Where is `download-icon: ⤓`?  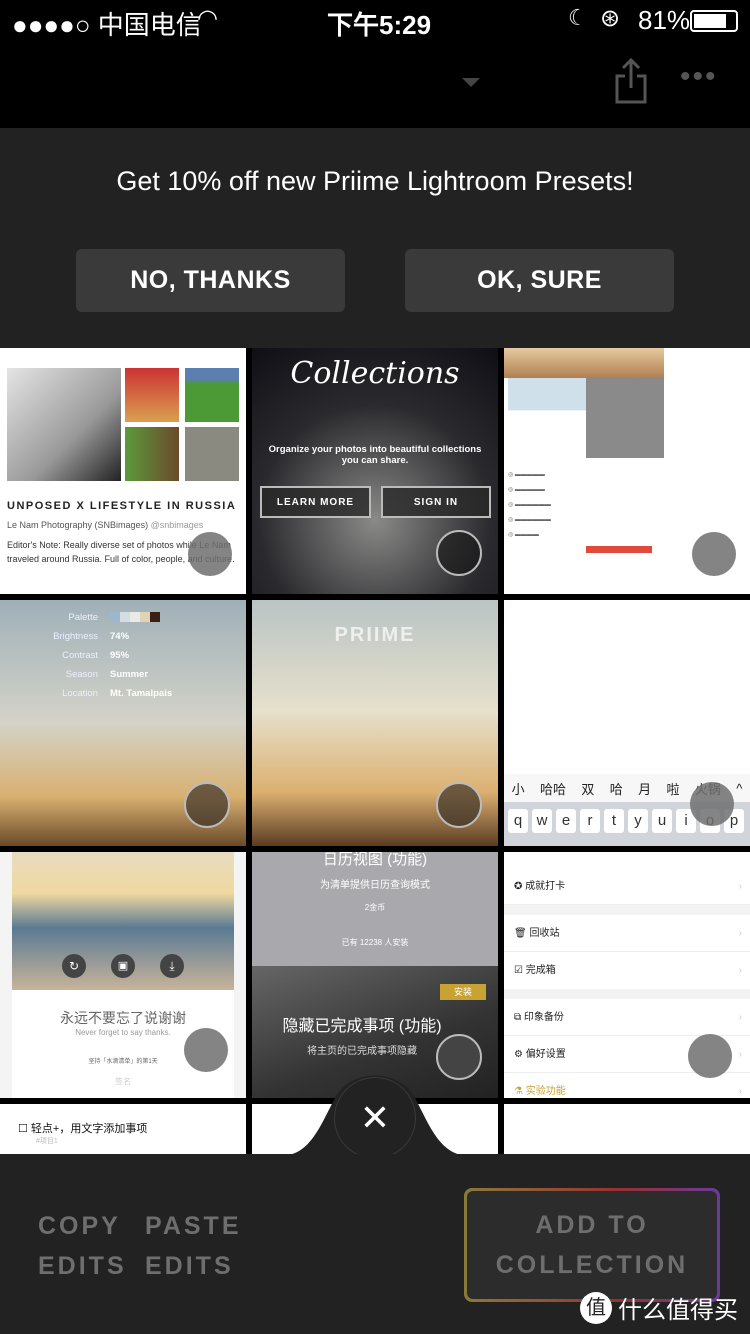 download-icon: ⤓ is located at coordinates (172, 966).